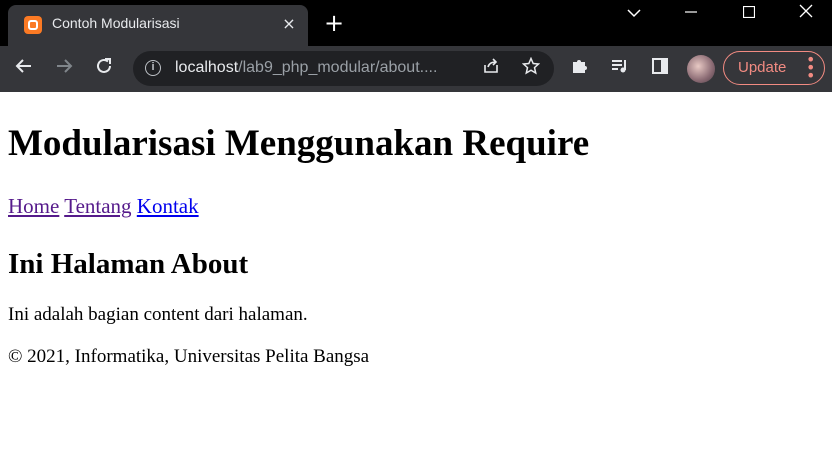  Describe the element at coordinates (701, 69) in the screenshot. I see `profile-avatar` at that location.